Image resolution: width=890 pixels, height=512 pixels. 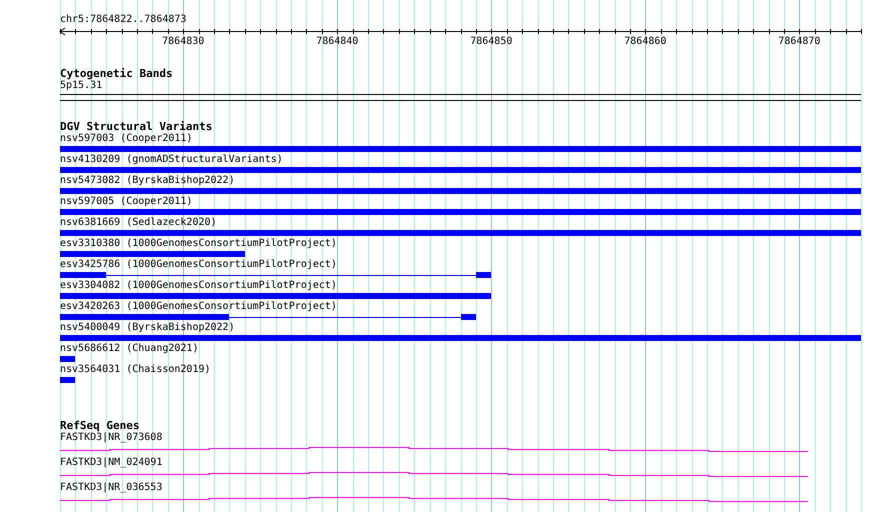 I want to click on feature-label: nsv5686612 (Chuang2021), so click(x=129, y=349).